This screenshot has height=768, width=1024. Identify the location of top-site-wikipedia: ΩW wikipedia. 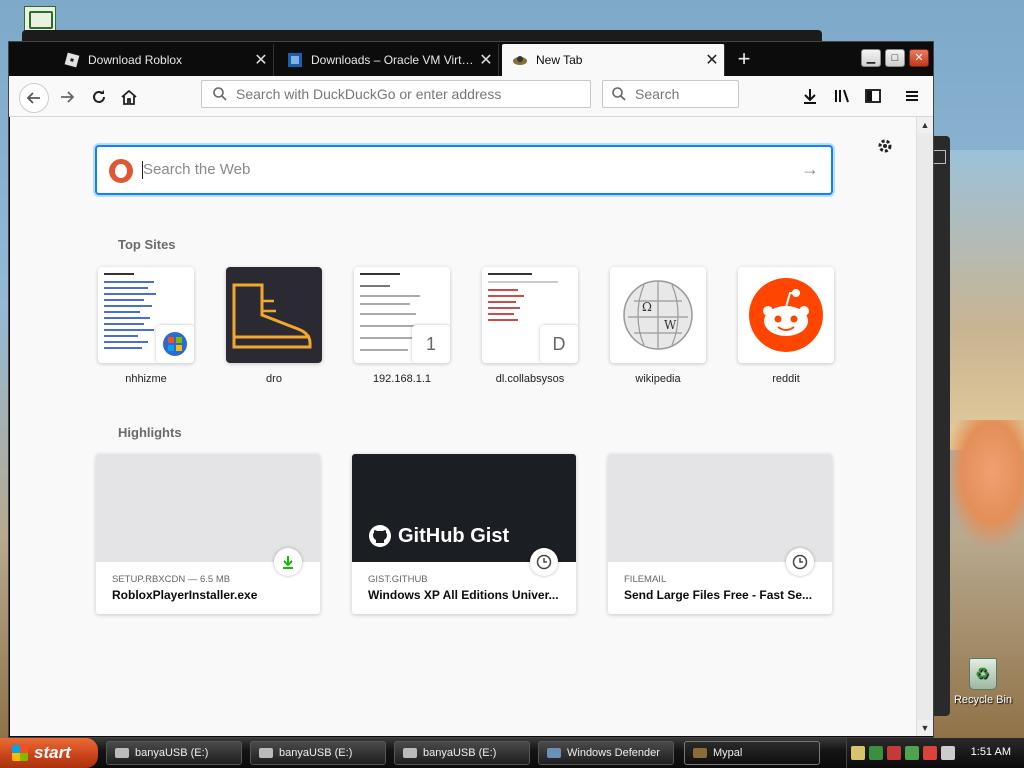
(658, 326).